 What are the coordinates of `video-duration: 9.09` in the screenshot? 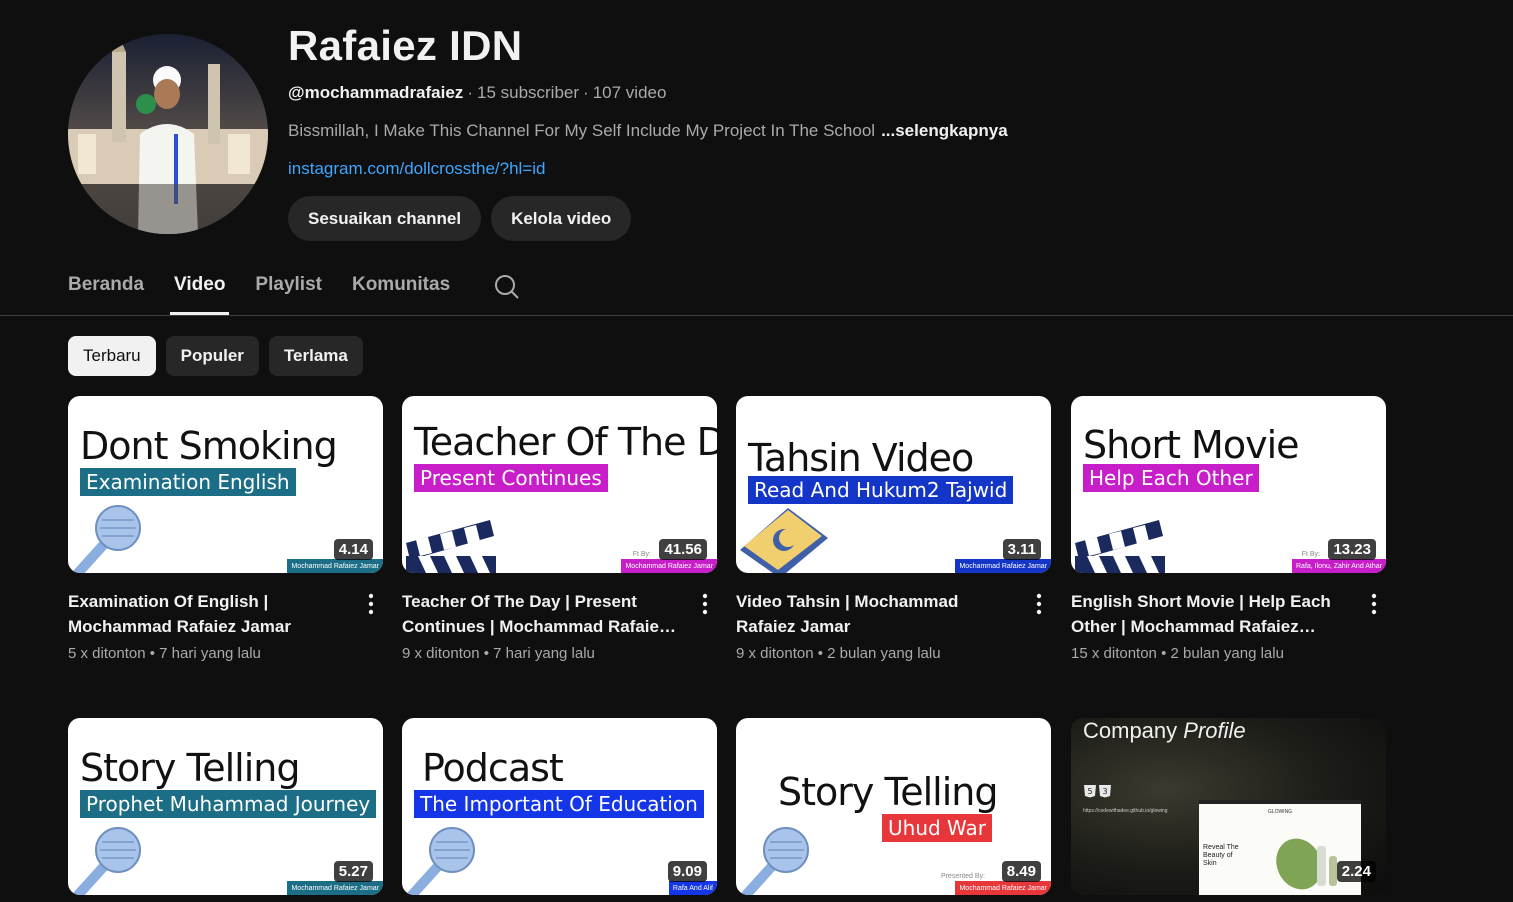 It's located at (687, 871).